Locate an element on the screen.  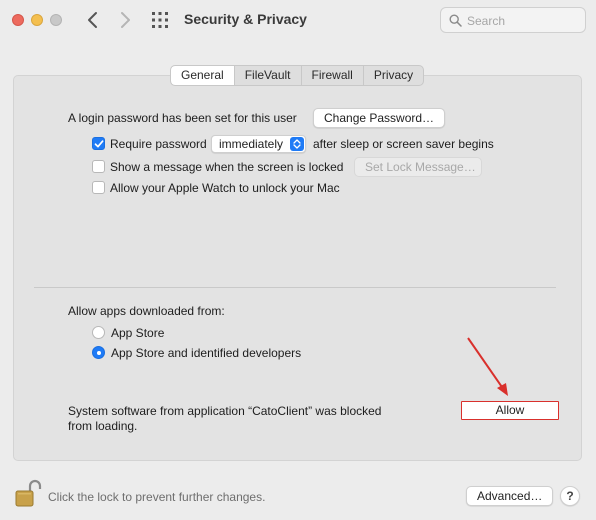
search-field is located at coordinates (513, 20).